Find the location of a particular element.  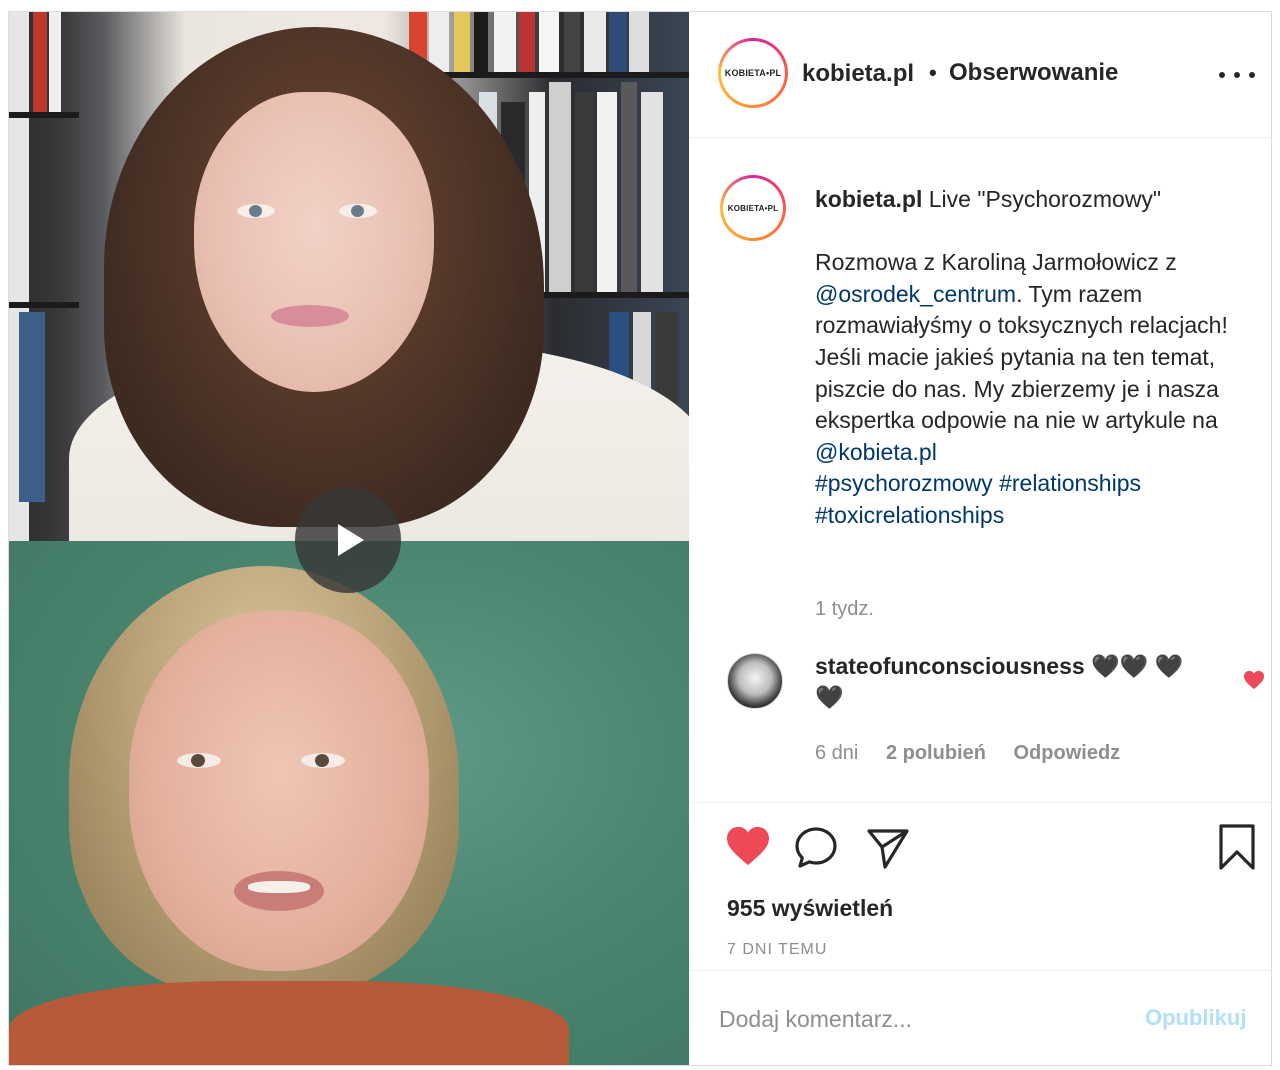

more-options-button is located at coordinates (1237, 75).